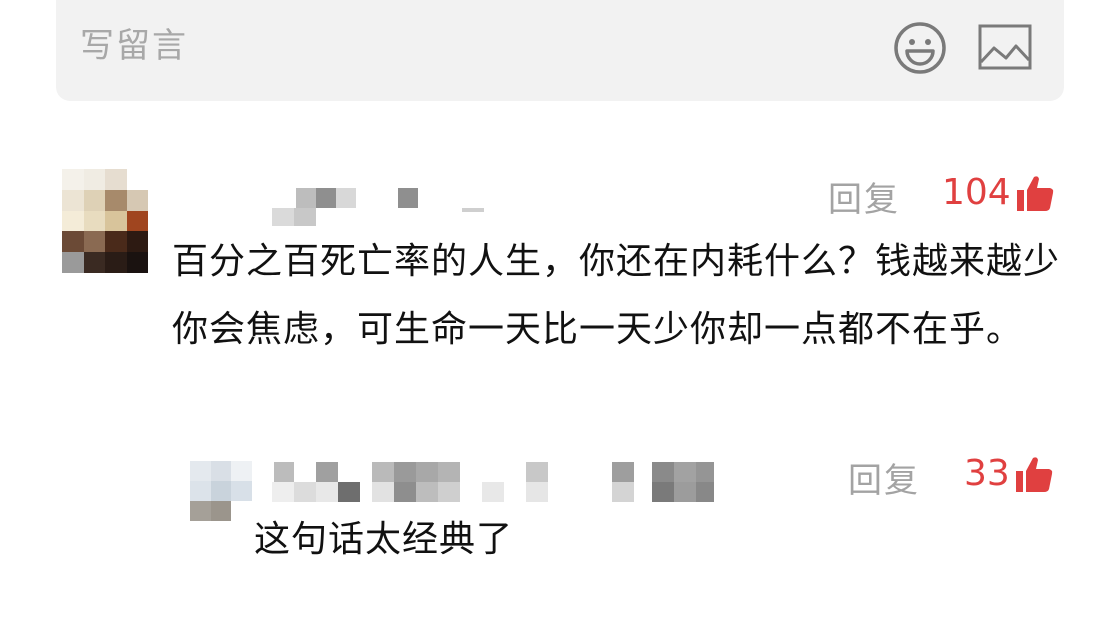 The image size is (1120, 630). What do you see at coordinates (987, 473) in the screenshot?
I see `like-count: 33` at bounding box center [987, 473].